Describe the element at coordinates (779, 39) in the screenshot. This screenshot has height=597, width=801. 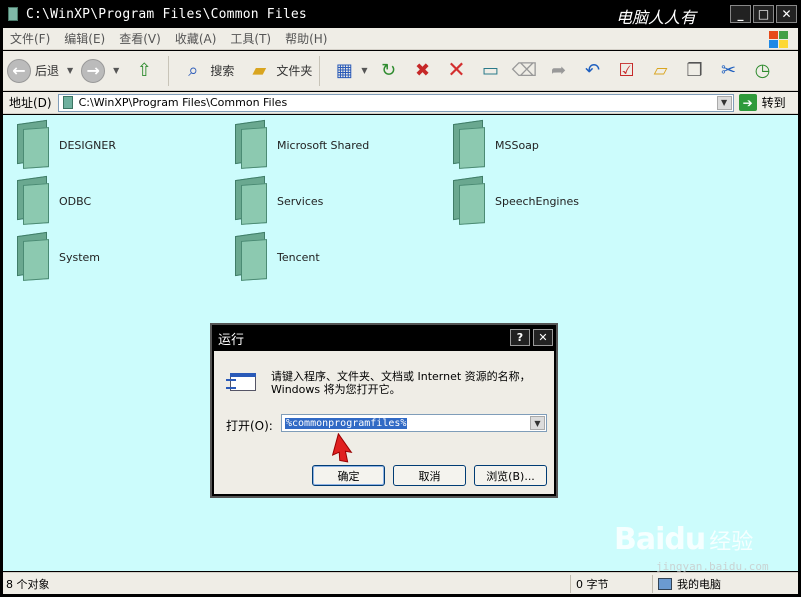
I see `windows-logo-icon` at that location.